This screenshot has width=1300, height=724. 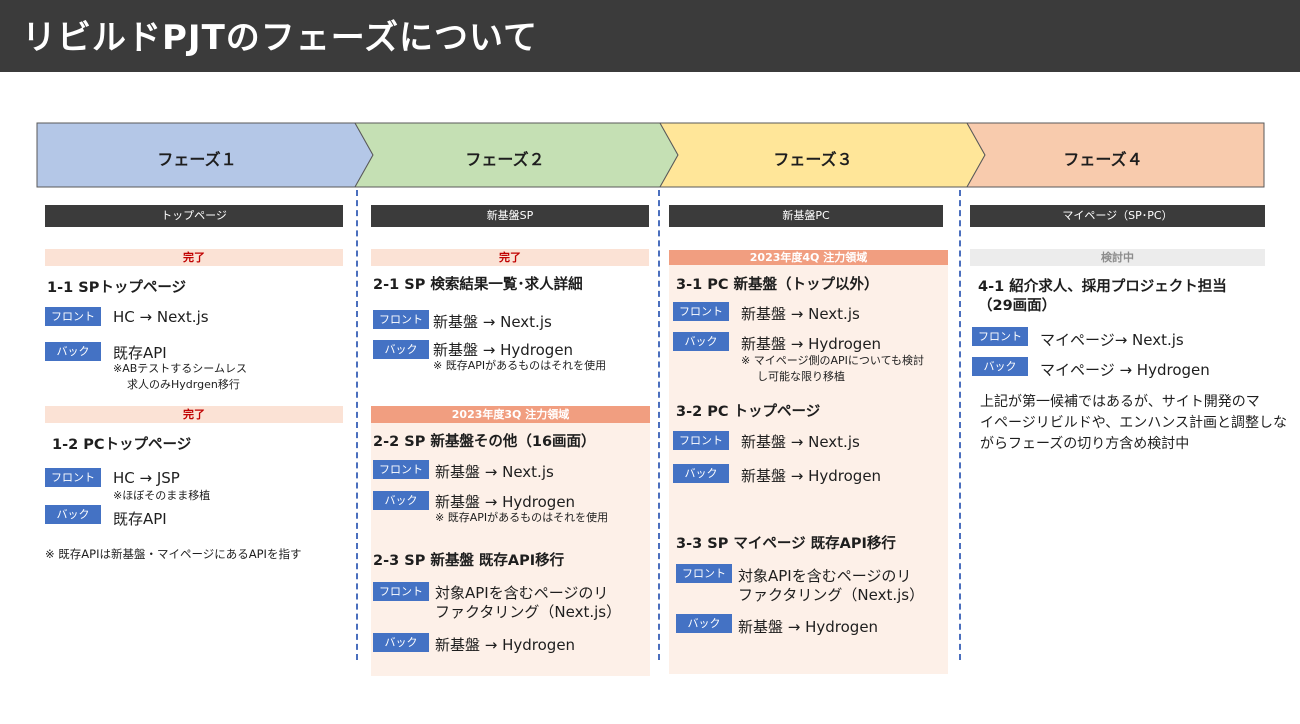 What do you see at coordinates (1120, 402) in the screenshot?
I see `review-paragraph-line: 上記が第一候補ではあるが、サイト開発のマ` at bounding box center [1120, 402].